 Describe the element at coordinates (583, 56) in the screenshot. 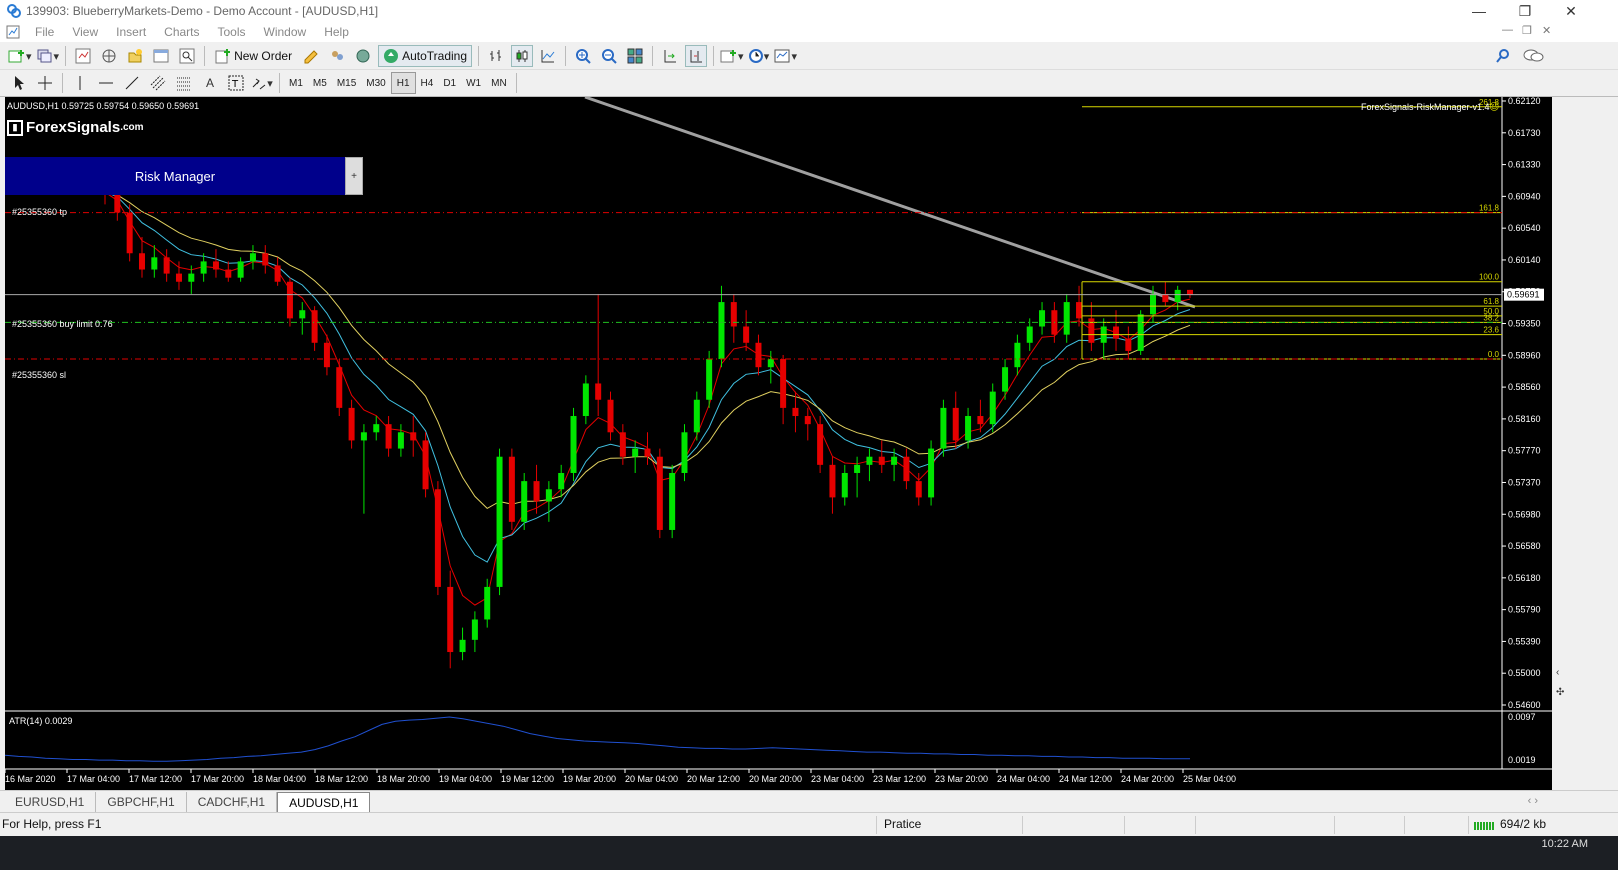

I see `zoom-in-icon` at that location.